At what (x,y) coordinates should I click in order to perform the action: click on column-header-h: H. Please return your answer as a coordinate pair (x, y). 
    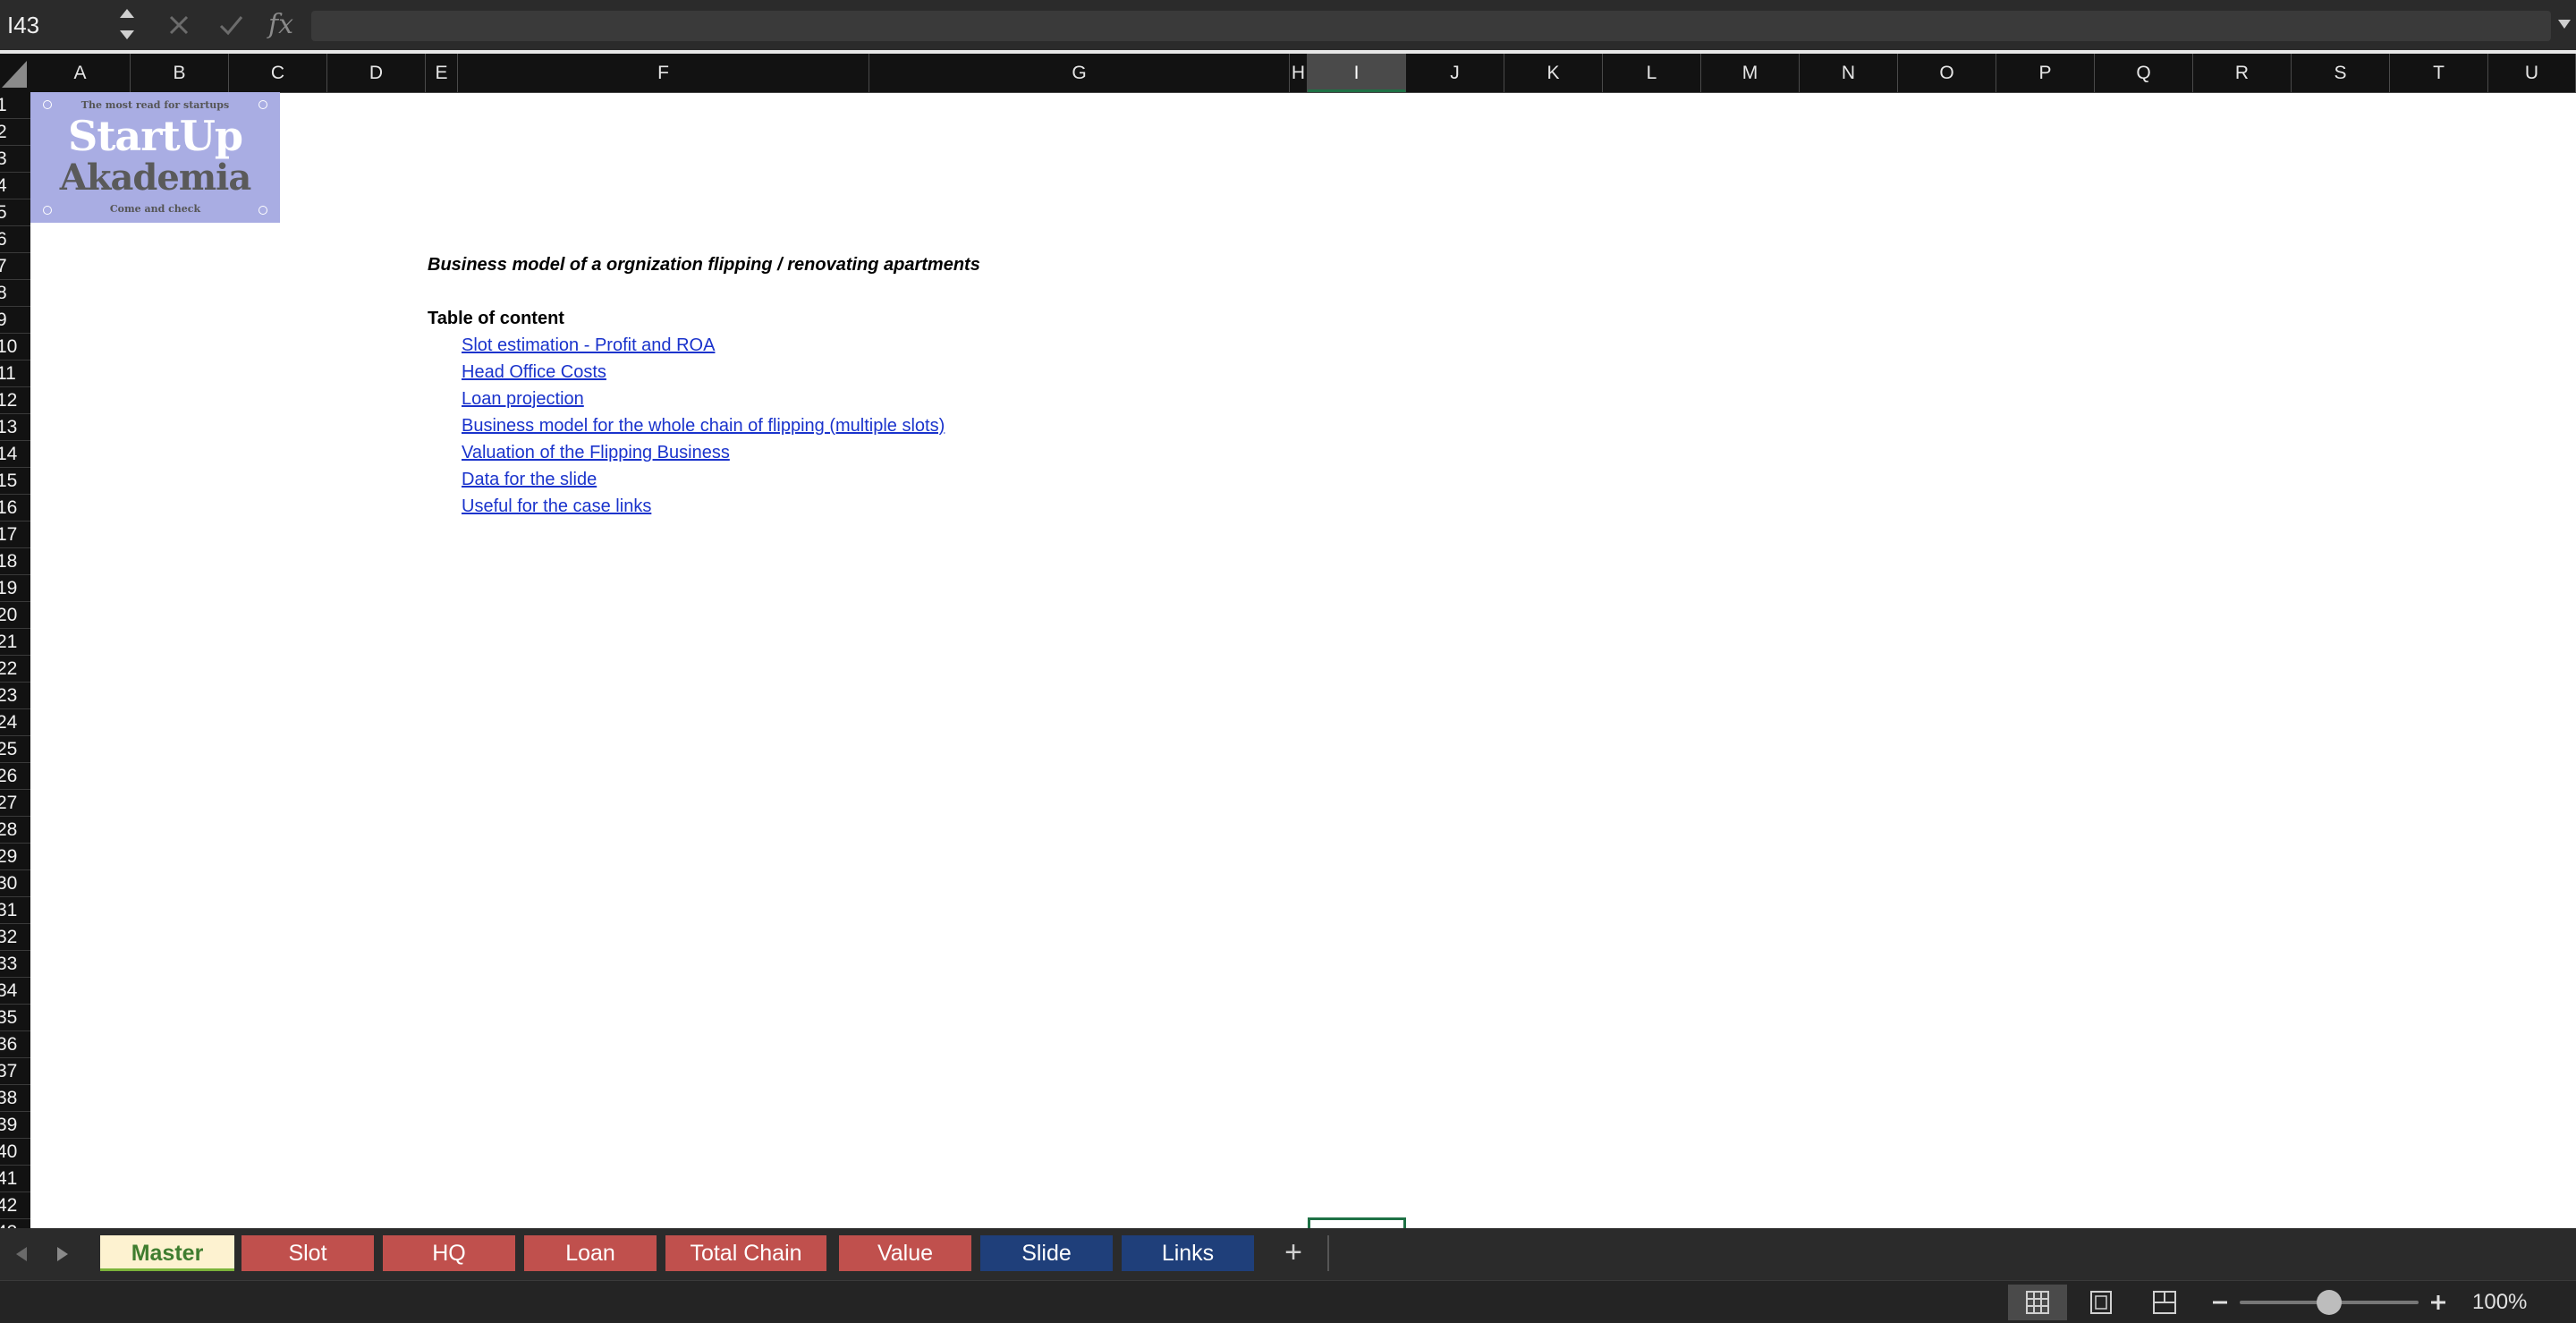
    Looking at the image, I should click on (1299, 73).